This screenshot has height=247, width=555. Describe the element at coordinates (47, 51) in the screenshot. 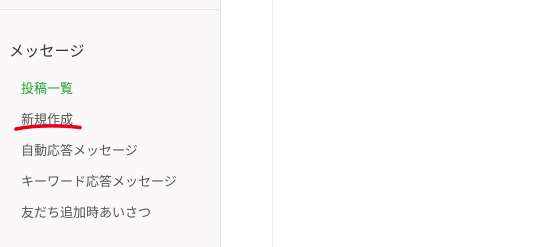

I see `section-title-messages: メッセージ` at that location.